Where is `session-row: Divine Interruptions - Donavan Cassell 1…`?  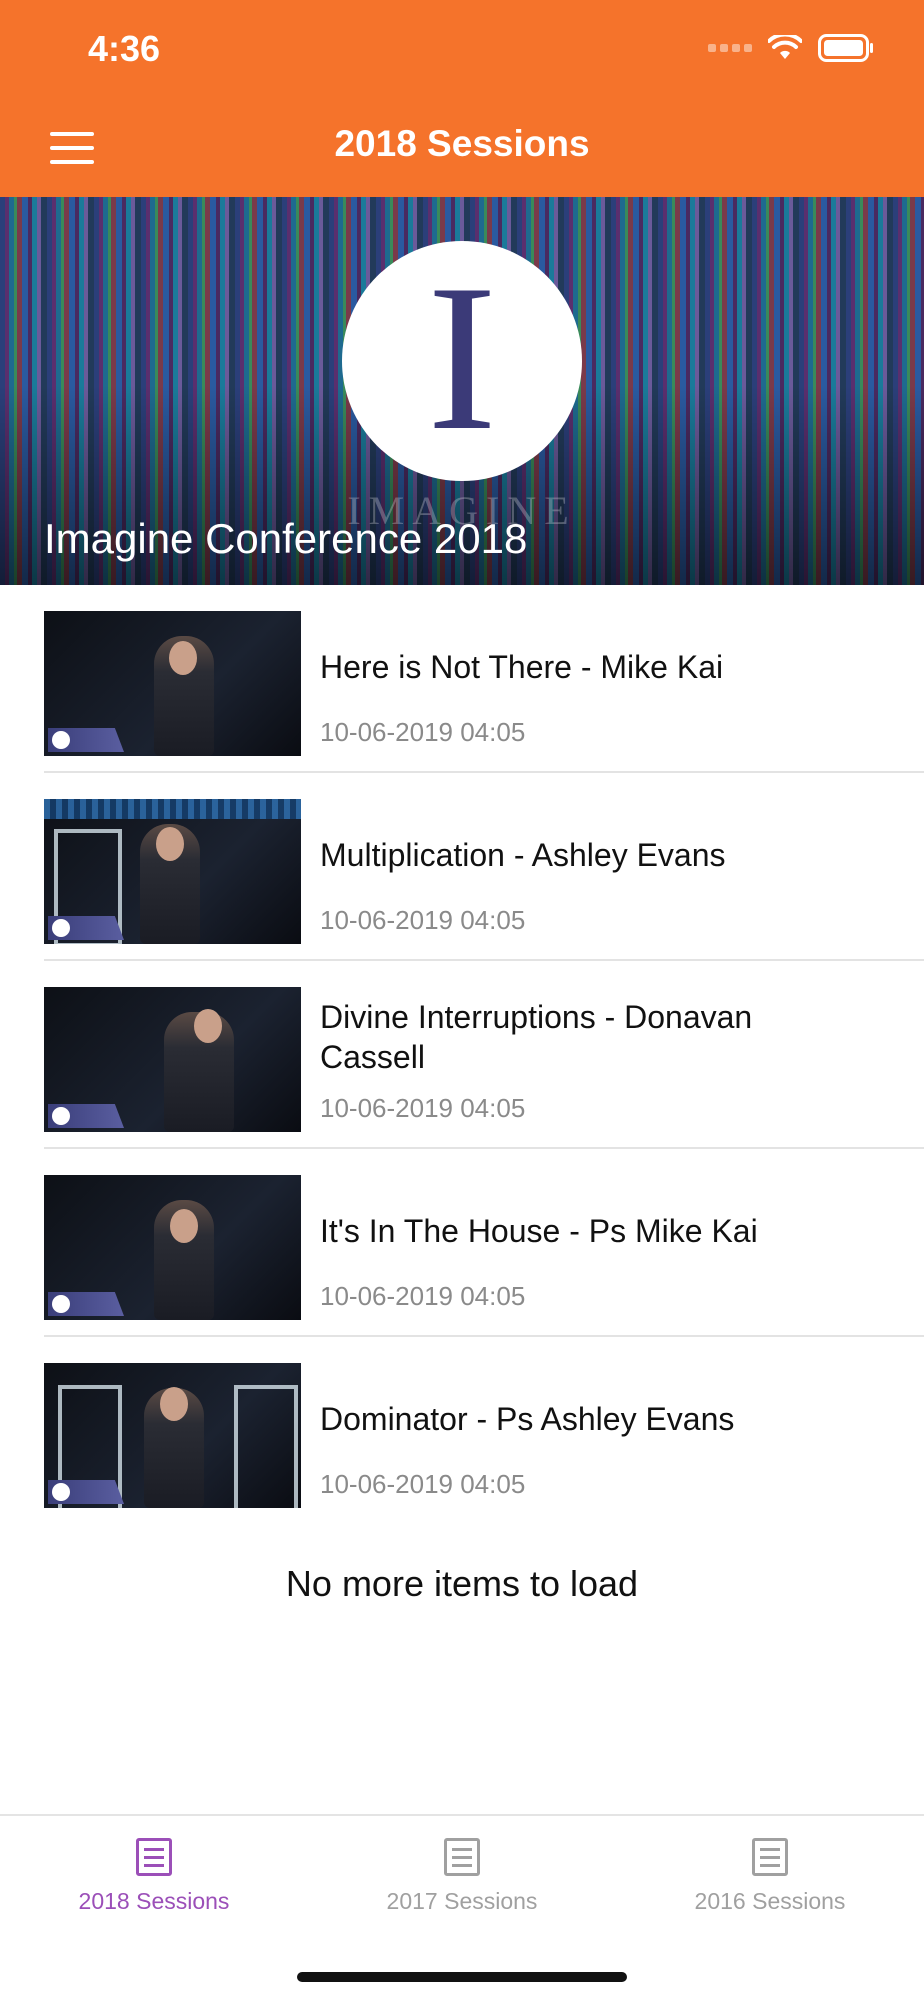 session-row: Divine Interruptions - Donavan Cassell 1… is located at coordinates (462, 1055).